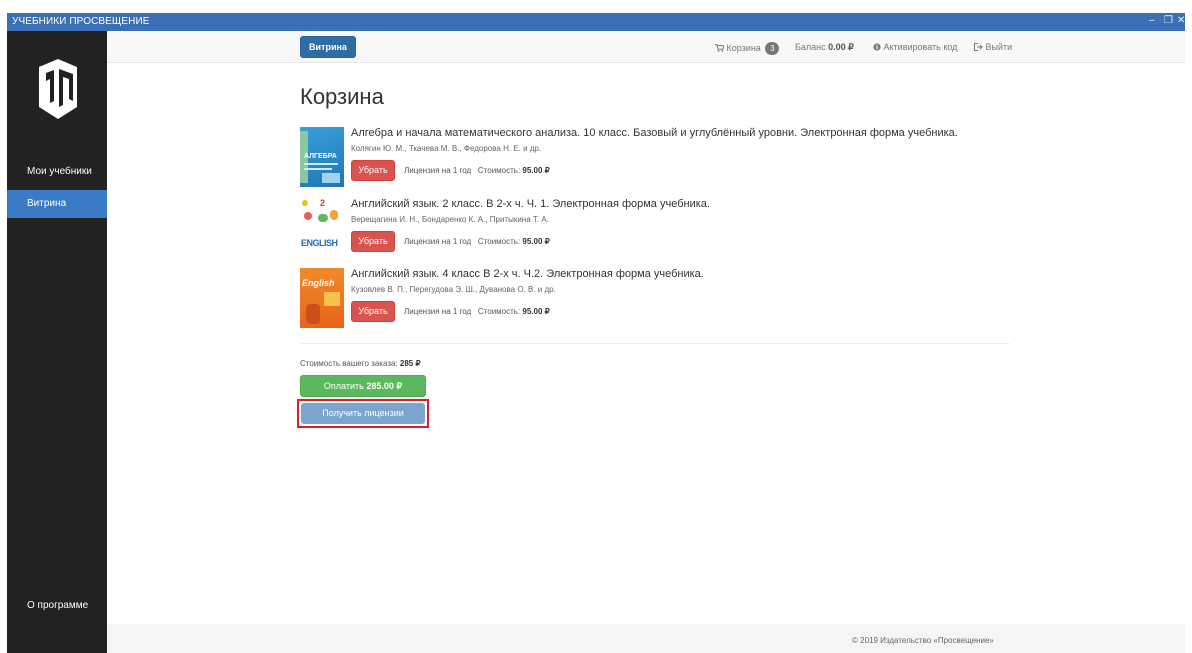  Describe the element at coordinates (57, 605) in the screenshot. I see `sidebar-item-about: О программе` at that location.